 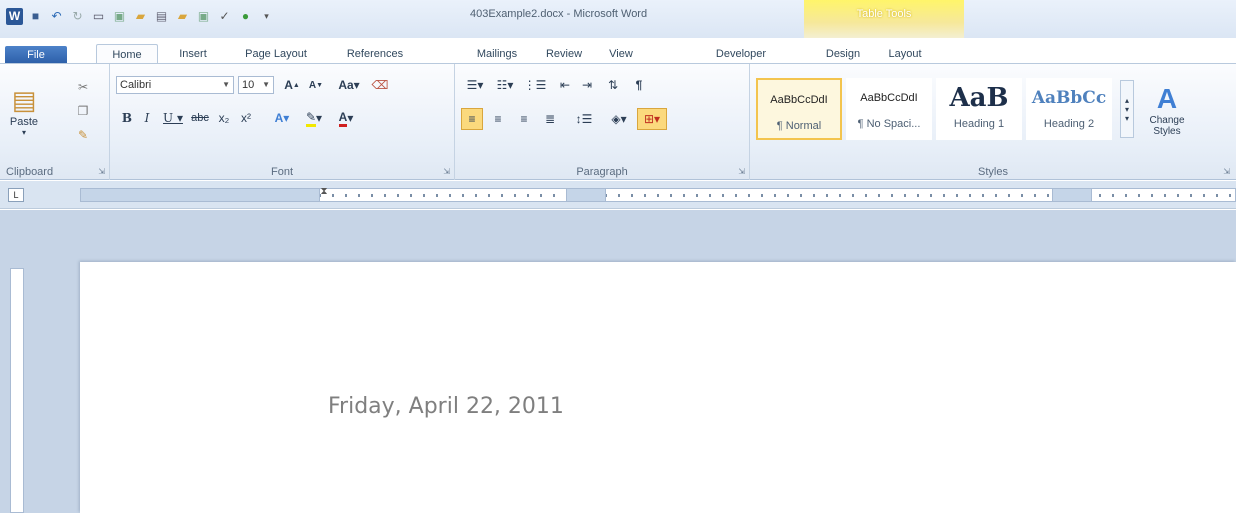 What do you see at coordinates (316, 85) in the screenshot?
I see `shrink-font-icon: A ▼` at bounding box center [316, 85].